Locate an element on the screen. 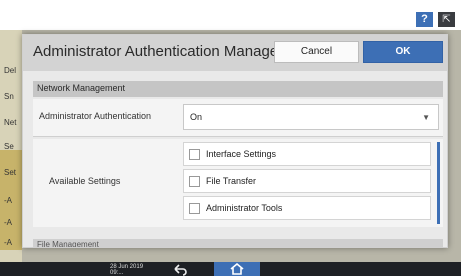  next-section-header: File Management is located at coordinates (238, 243).